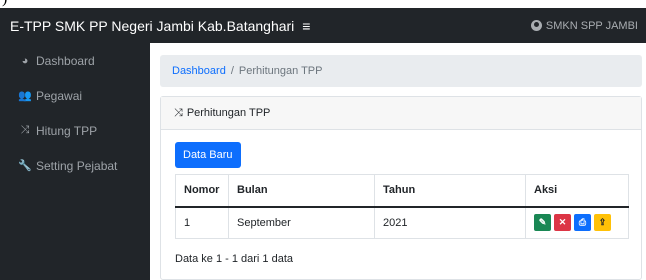 The height and width of the screenshot is (280, 646). I want to click on sidebar-item-label: Dashboard, so click(65, 60).